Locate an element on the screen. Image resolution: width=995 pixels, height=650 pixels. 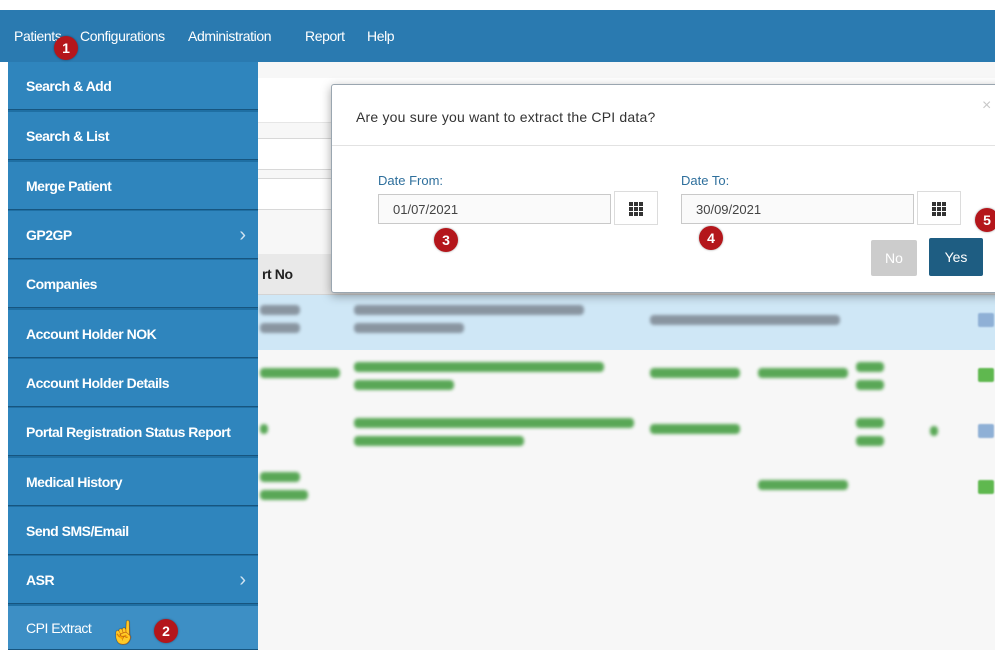
menu-item-label: Medical History is located at coordinates (74, 482).